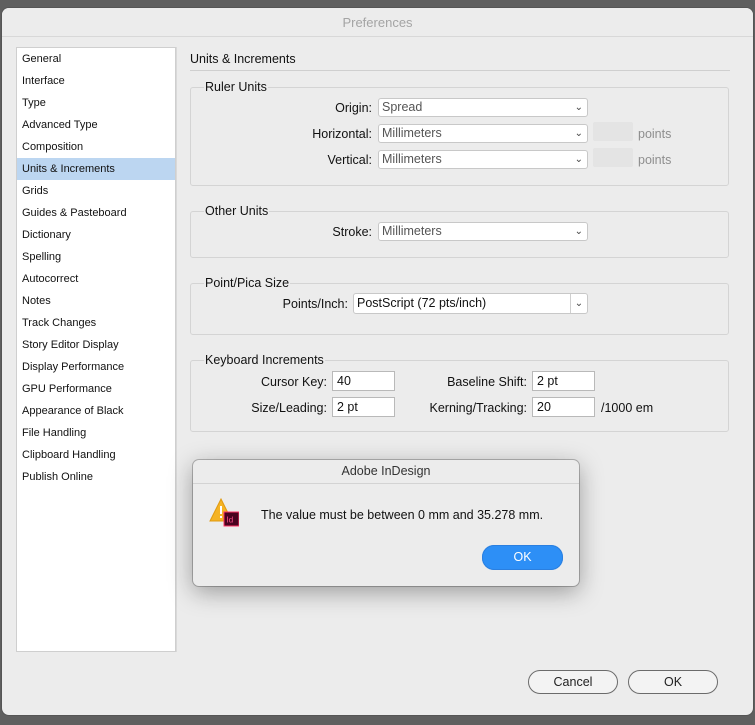  I want to click on points-per-inch-label: Points/Inch:, so click(315, 304).